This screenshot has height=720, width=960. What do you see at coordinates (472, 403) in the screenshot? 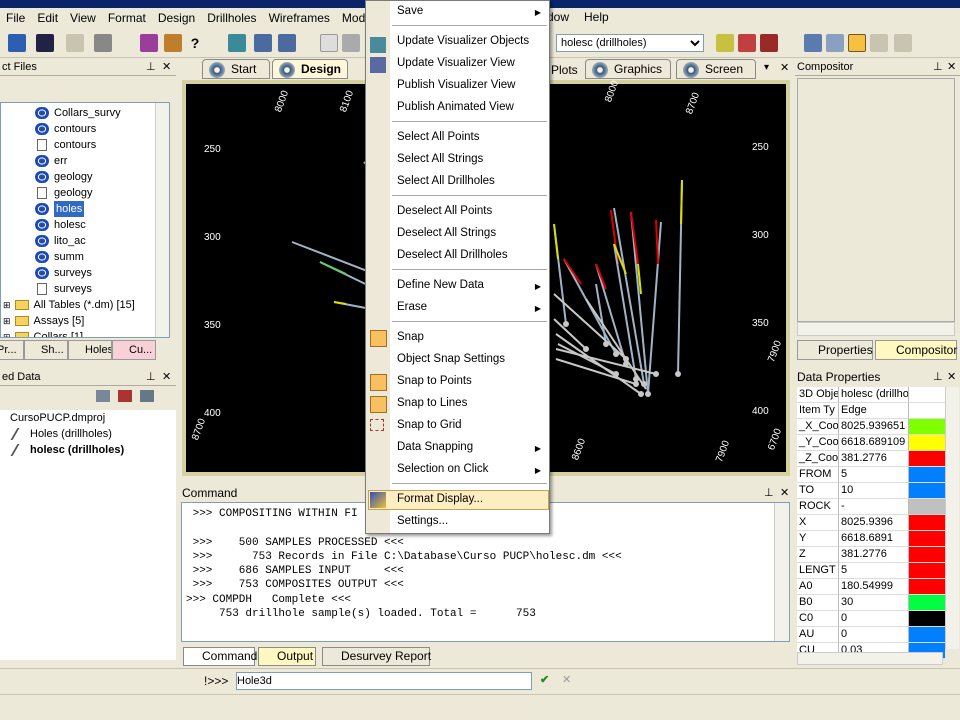
I see `menu-item: Snap to Lines` at bounding box center [472, 403].